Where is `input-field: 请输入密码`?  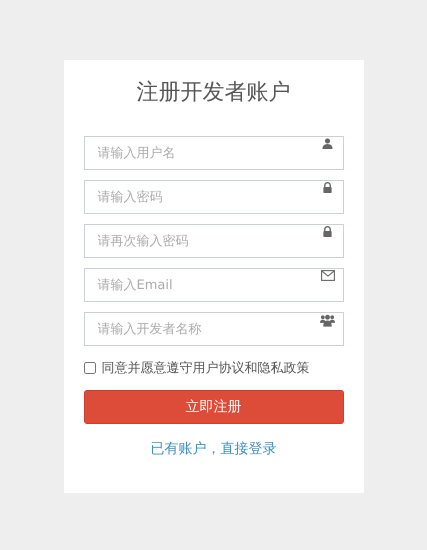
input-field: 请输入密码 is located at coordinates (214, 197).